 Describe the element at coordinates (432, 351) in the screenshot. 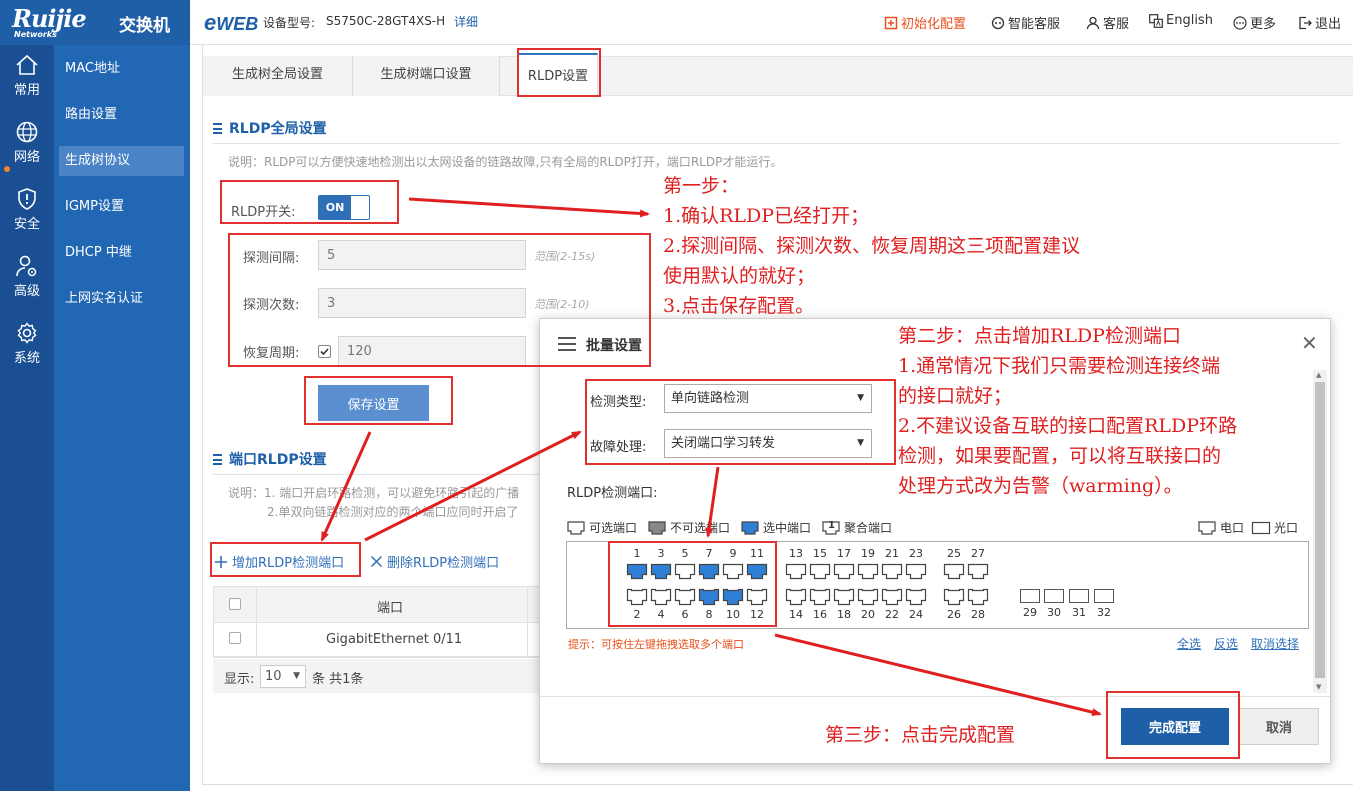

I see `recover-input` at that location.